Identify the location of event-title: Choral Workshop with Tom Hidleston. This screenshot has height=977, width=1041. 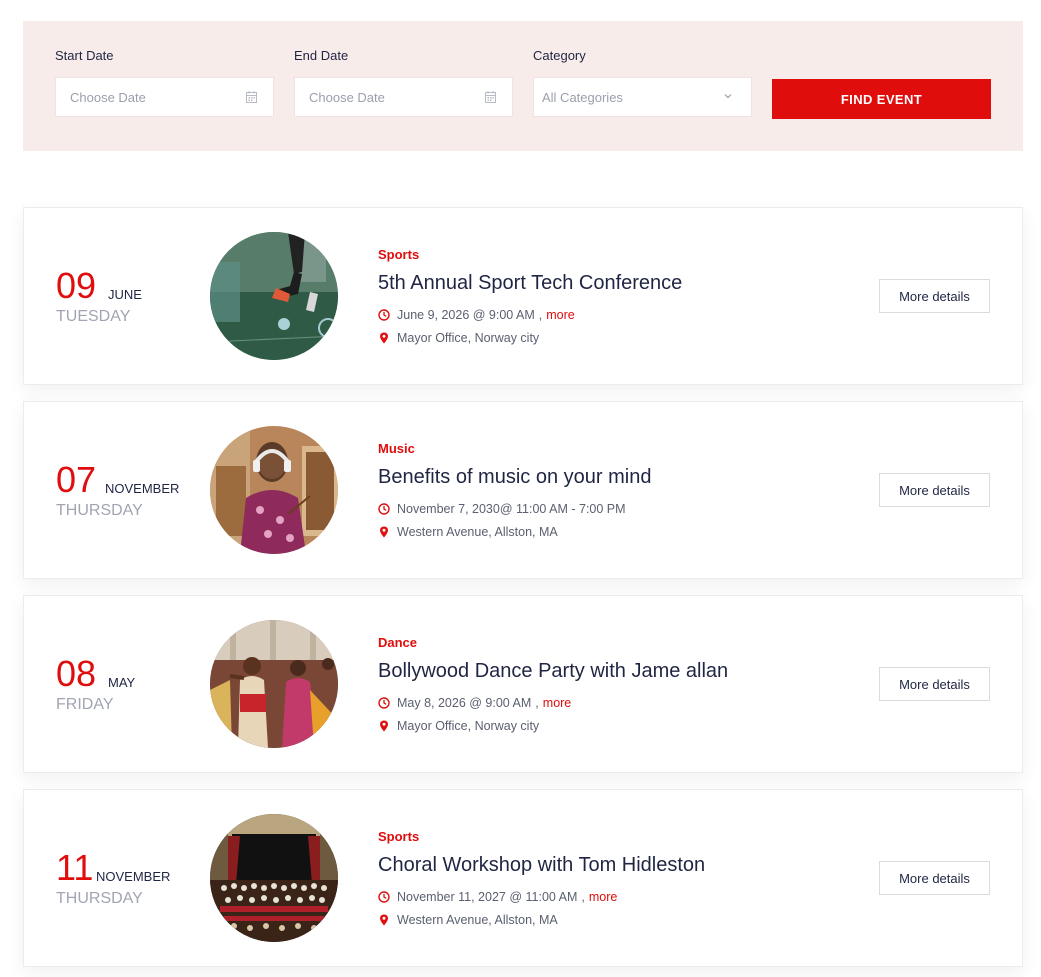
(541, 865).